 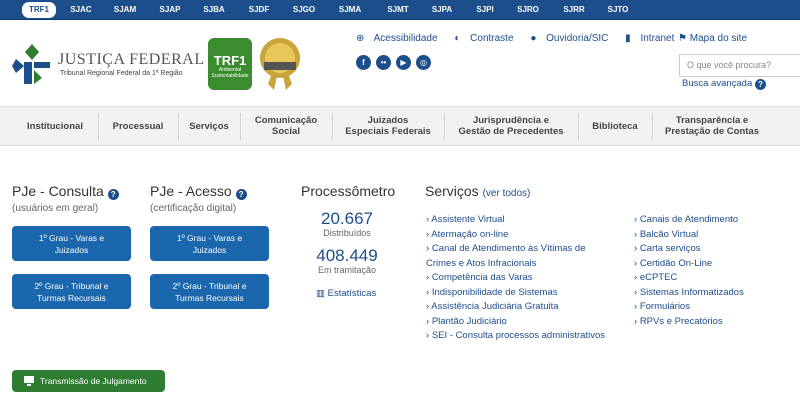 I want to click on service-link: eCPTEC, so click(x=689, y=278).